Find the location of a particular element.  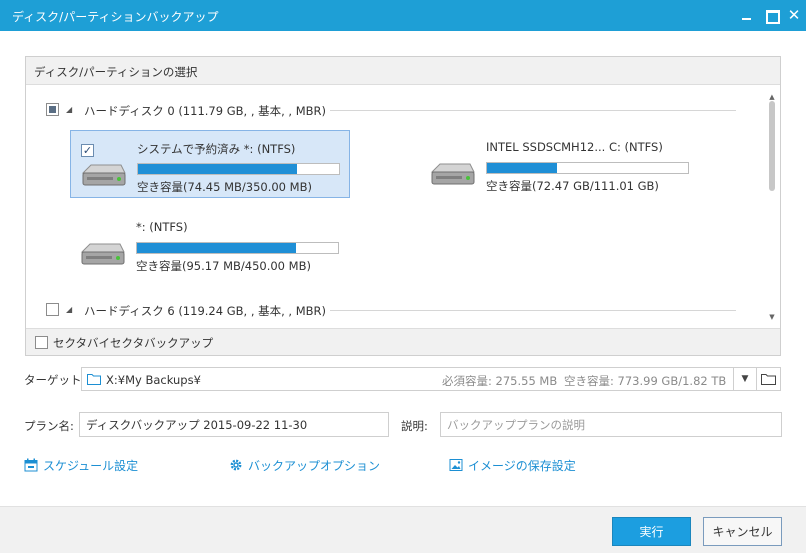

partition-name: INTEL SSDSCMH12... C: (NTFS) is located at coordinates (574, 147).